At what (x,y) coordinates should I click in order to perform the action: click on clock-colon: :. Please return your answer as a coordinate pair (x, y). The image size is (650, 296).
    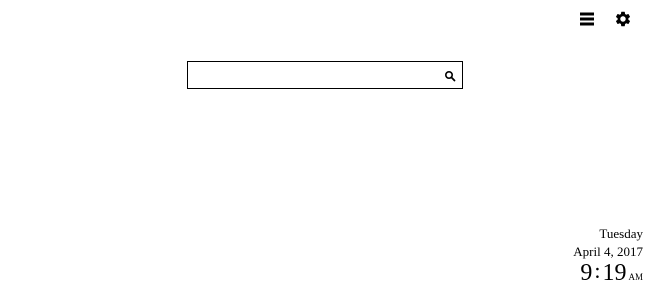
    Looking at the image, I should click on (597, 270).